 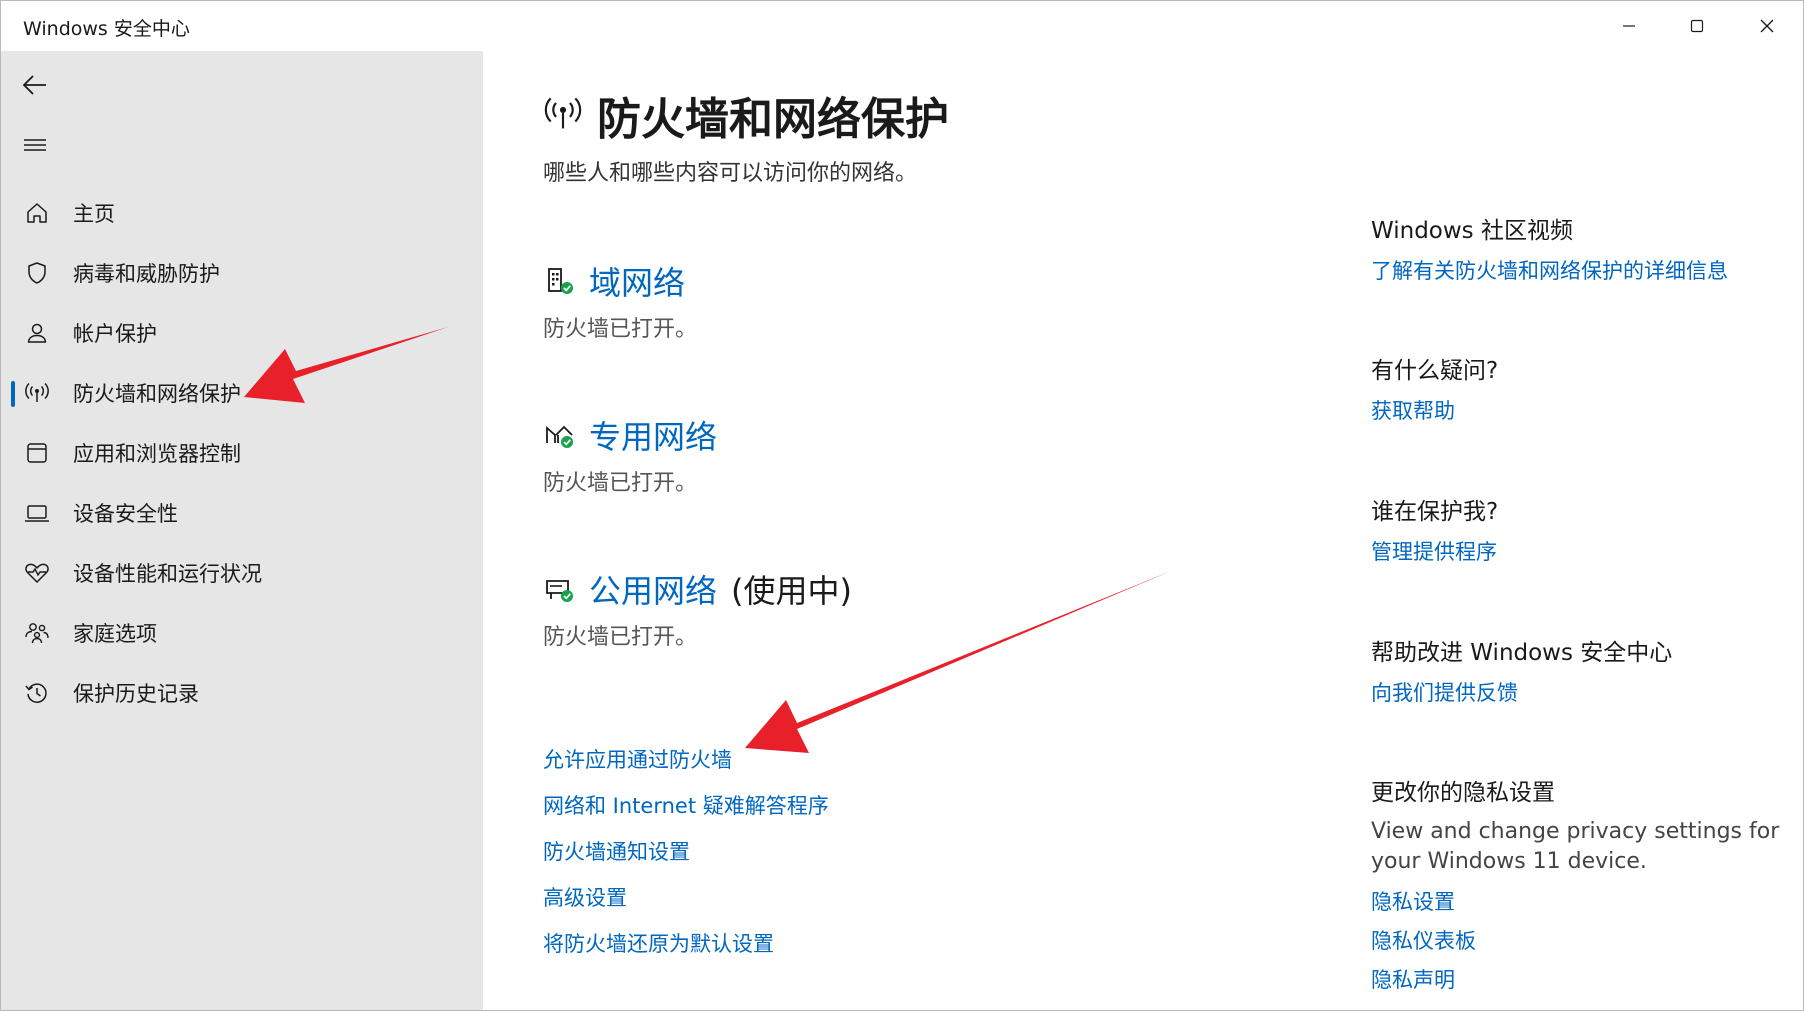 What do you see at coordinates (37, 273) in the screenshot?
I see `shield-icon` at bounding box center [37, 273].